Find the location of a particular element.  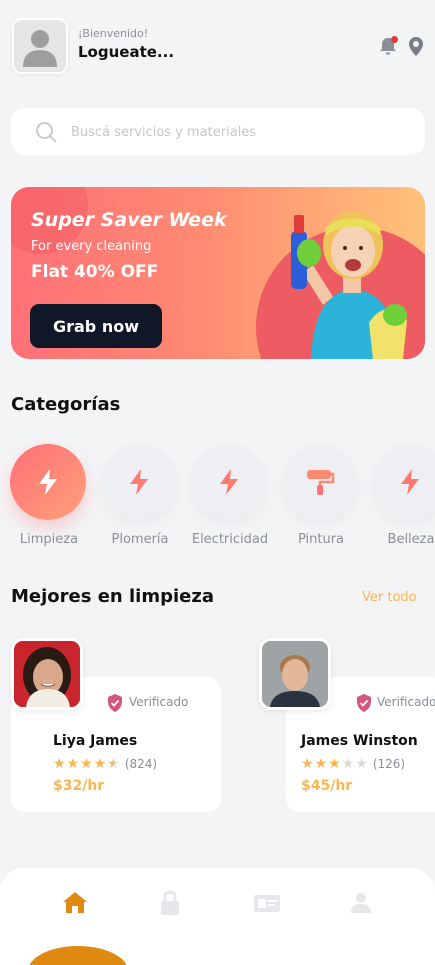

category-label: Electricidad is located at coordinates (230, 539).